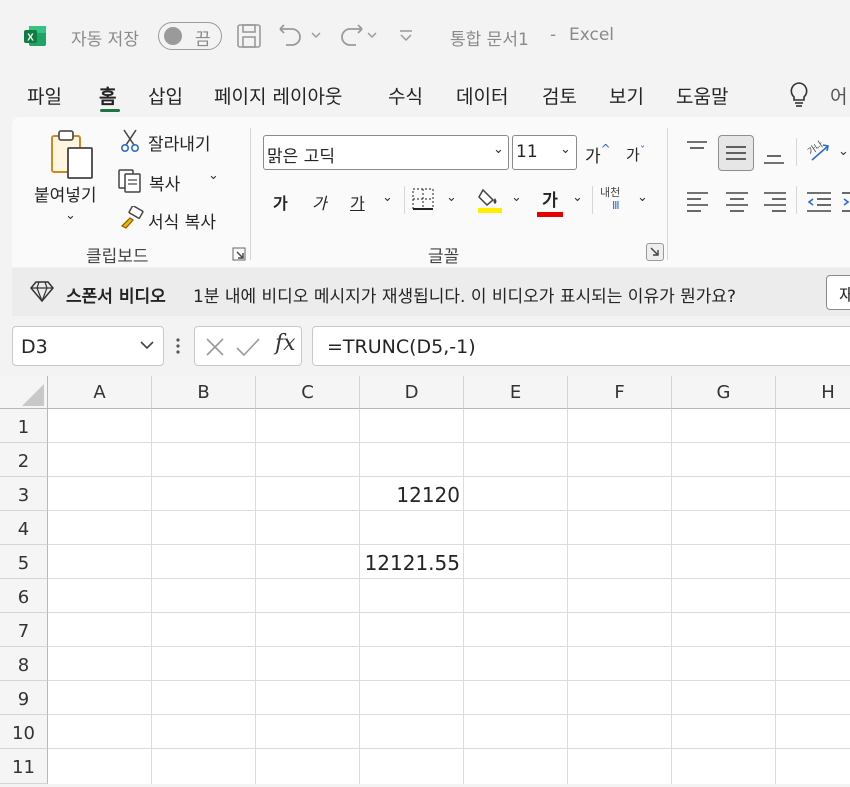  What do you see at coordinates (72, 156) in the screenshot?
I see `paste-icon` at bounding box center [72, 156].